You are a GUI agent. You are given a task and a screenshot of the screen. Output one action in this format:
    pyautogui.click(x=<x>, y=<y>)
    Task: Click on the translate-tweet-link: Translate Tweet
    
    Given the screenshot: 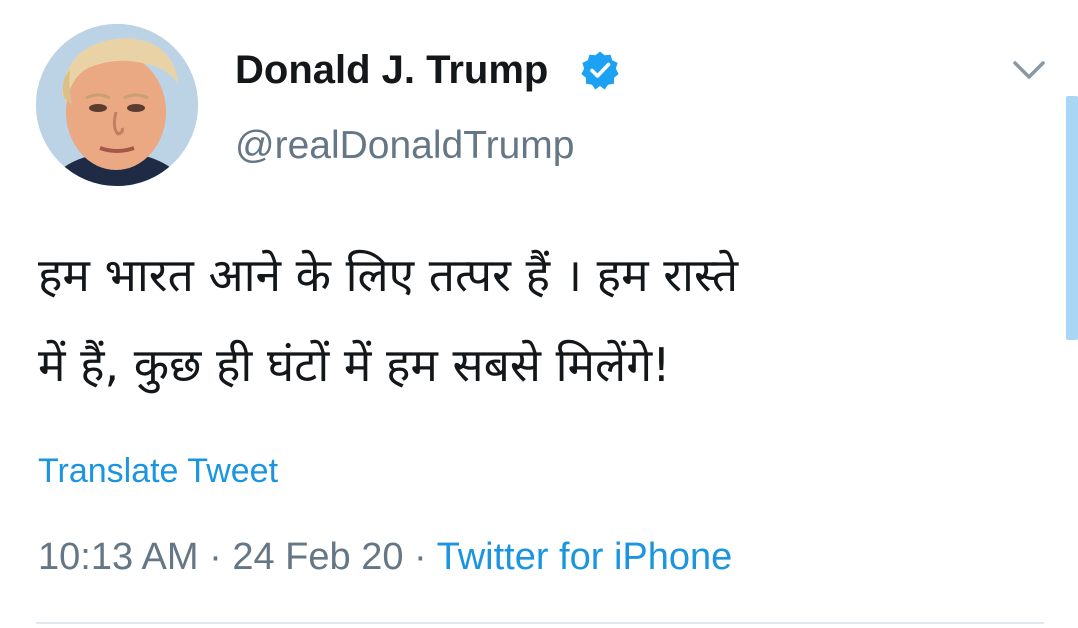 What is the action you would take?
    pyautogui.click(x=158, y=471)
    